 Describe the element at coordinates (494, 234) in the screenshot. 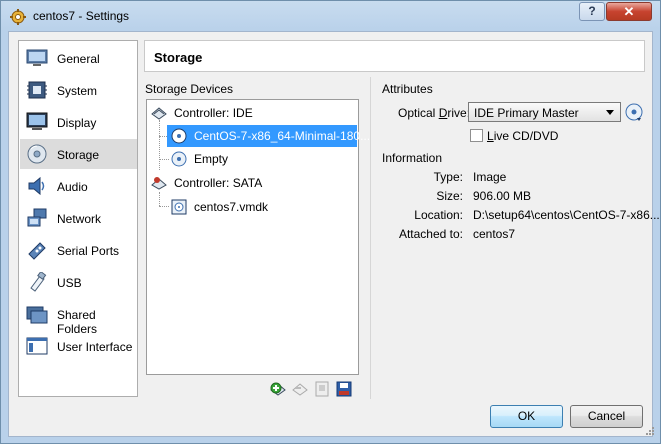

I see `info-attached-value: centos7` at that location.